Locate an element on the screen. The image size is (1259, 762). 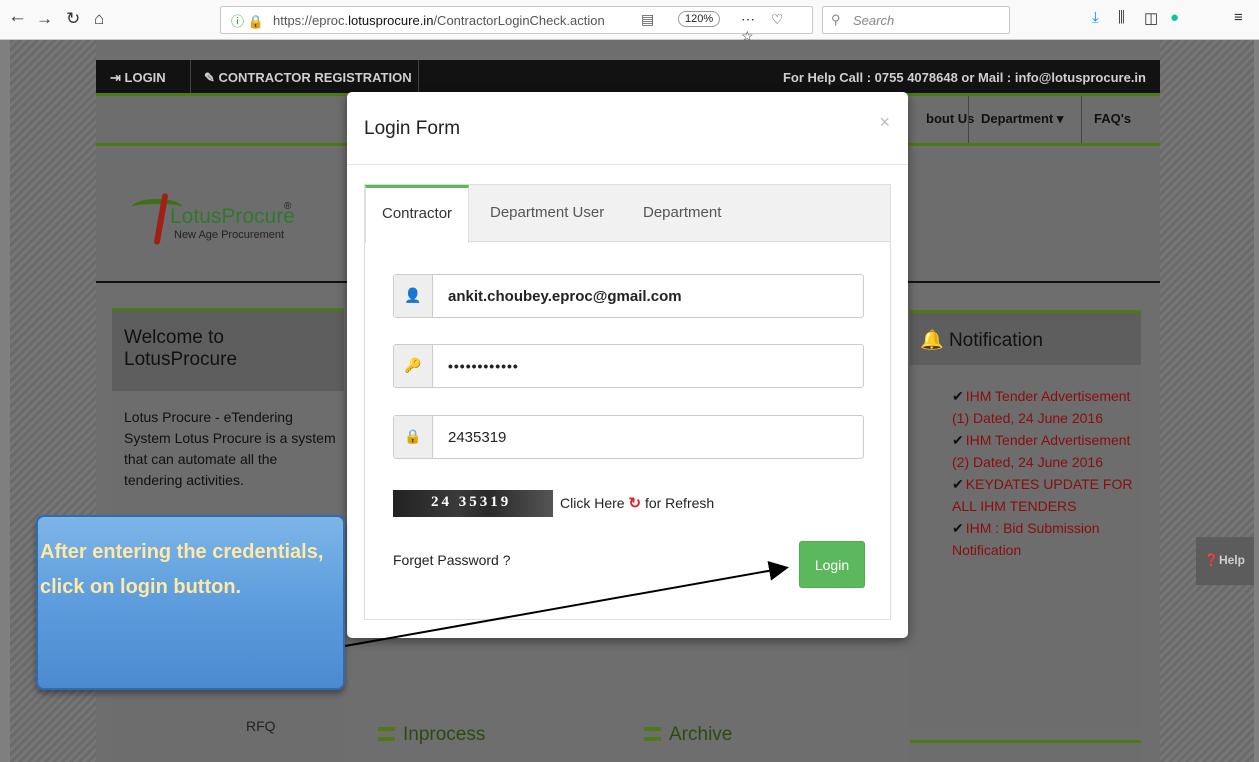
pointer-arrow is located at coordinates (566, 603).